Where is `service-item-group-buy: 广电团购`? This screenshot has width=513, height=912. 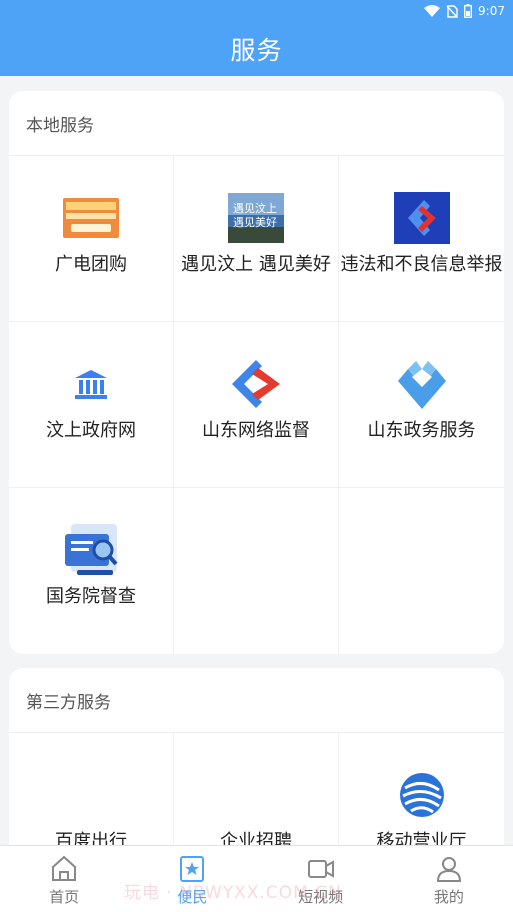
service-item-group-buy: 广电团购 is located at coordinates (91, 239).